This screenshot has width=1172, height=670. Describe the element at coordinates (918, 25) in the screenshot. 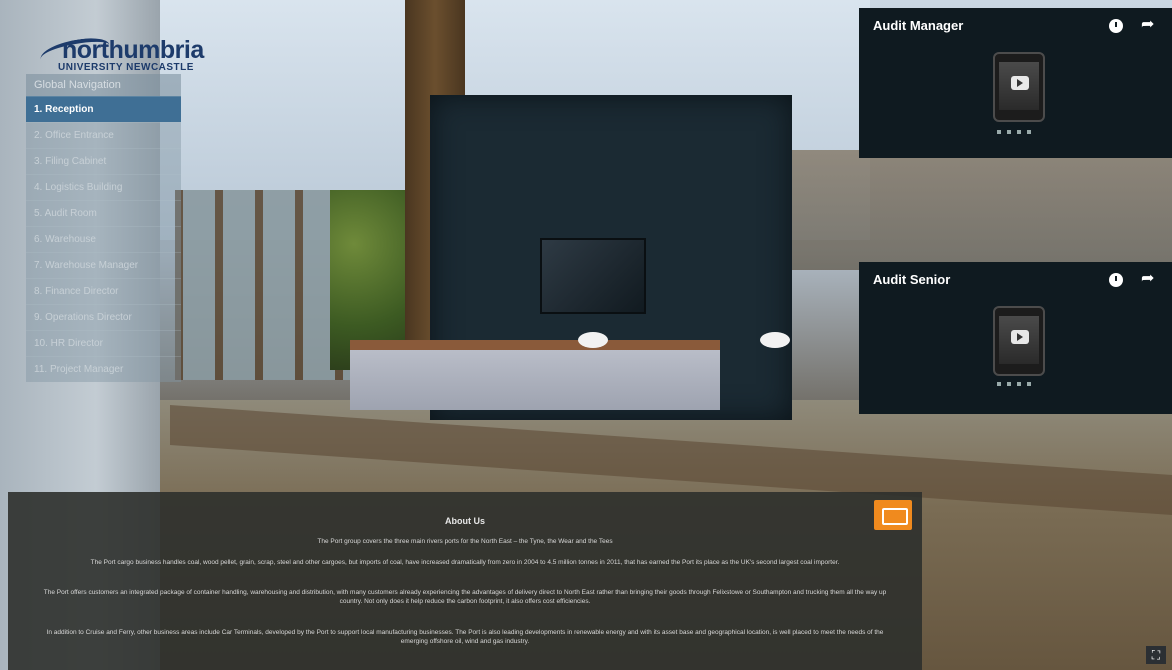

I see `panel-title: Audit Manager` at that location.